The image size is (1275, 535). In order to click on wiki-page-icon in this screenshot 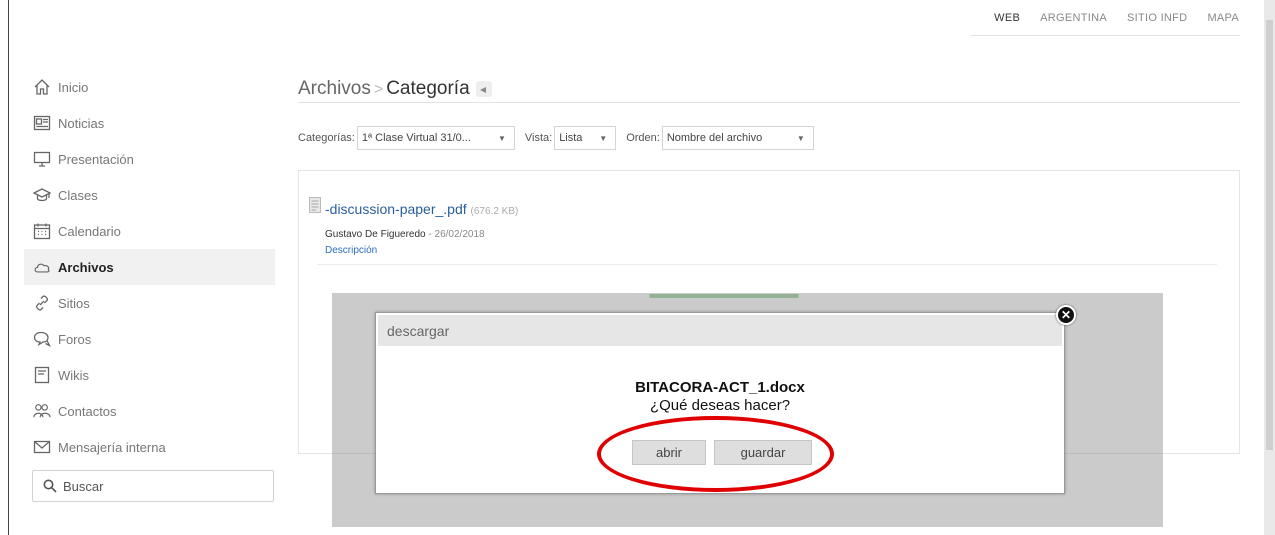, I will do `click(42, 375)`.